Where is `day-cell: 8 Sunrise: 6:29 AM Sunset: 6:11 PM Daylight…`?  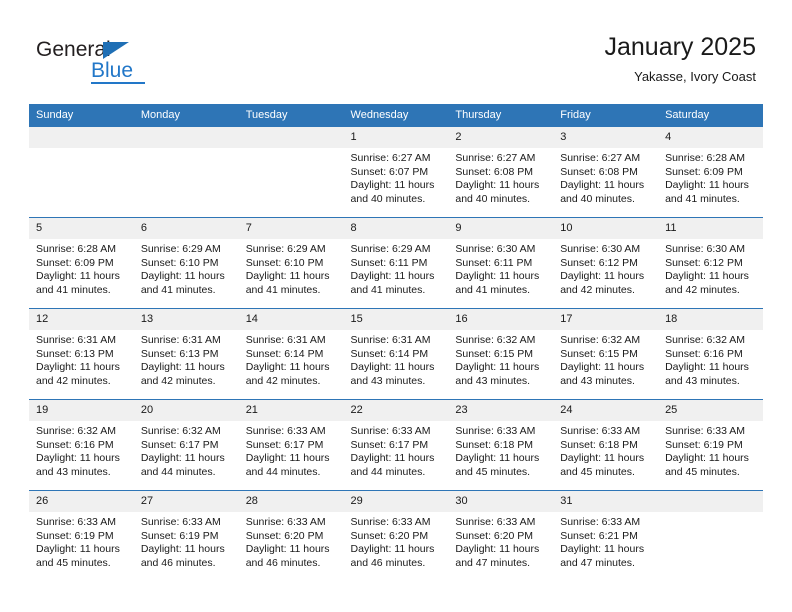 day-cell: 8 Sunrise: 6:29 AM Sunset: 6:11 PM Daylight… is located at coordinates (396, 263).